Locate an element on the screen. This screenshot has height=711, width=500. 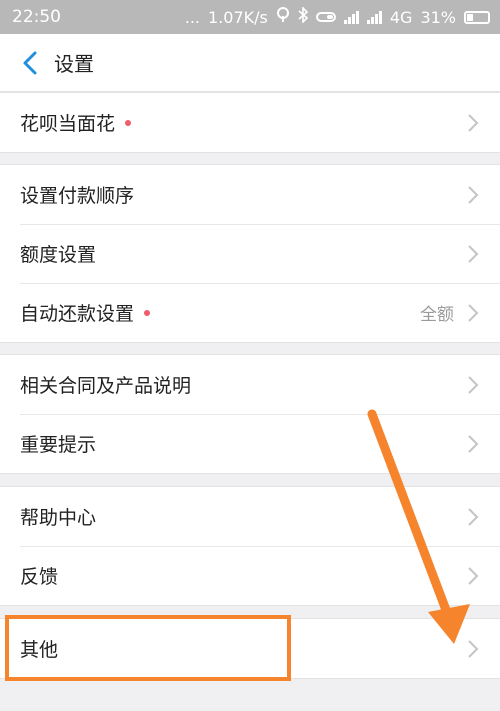
section-other: 其他 is located at coordinates (250, 648).